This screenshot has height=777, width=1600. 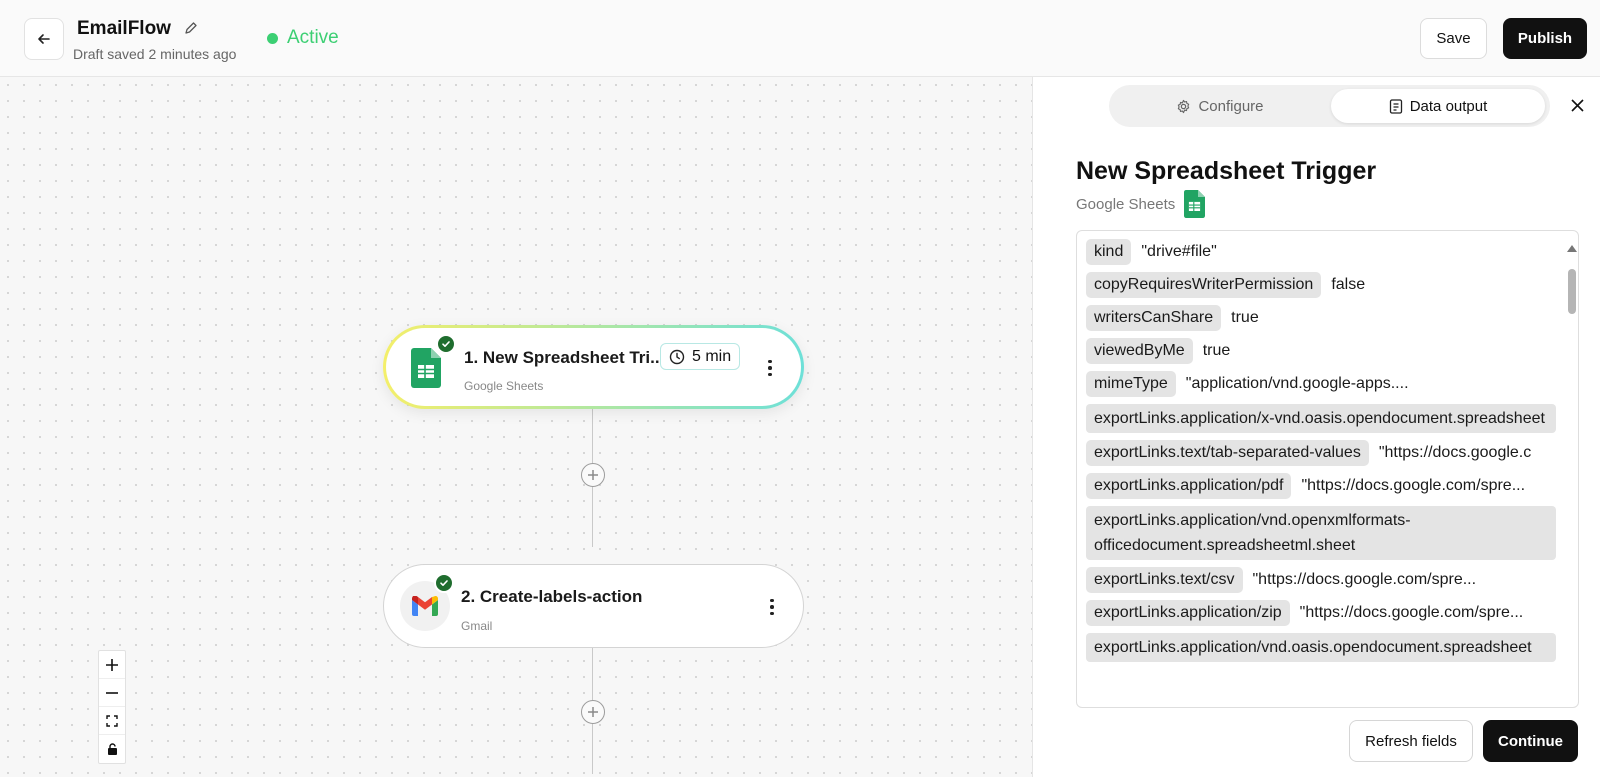 What do you see at coordinates (1572, 248) in the screenshot?
I see `scroll-up-arrow` at bounding box center [1572, 248].